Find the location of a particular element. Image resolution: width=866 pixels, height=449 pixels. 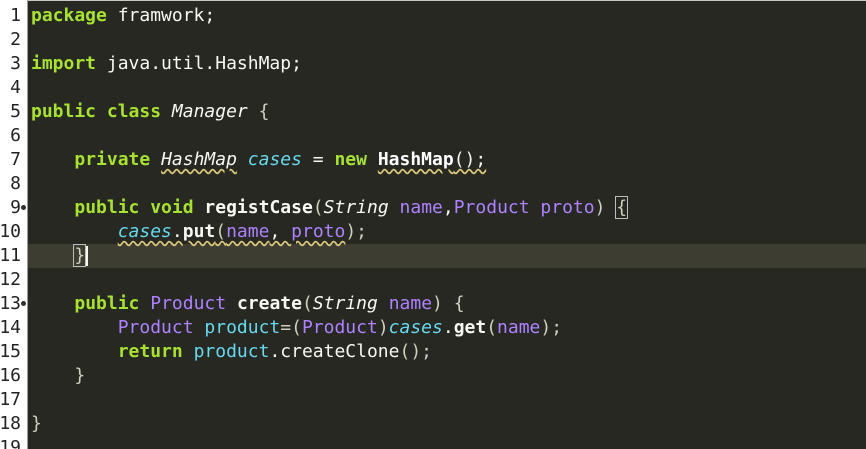

code-line: public Product create(String name) { is located at coordinates (248, 304).